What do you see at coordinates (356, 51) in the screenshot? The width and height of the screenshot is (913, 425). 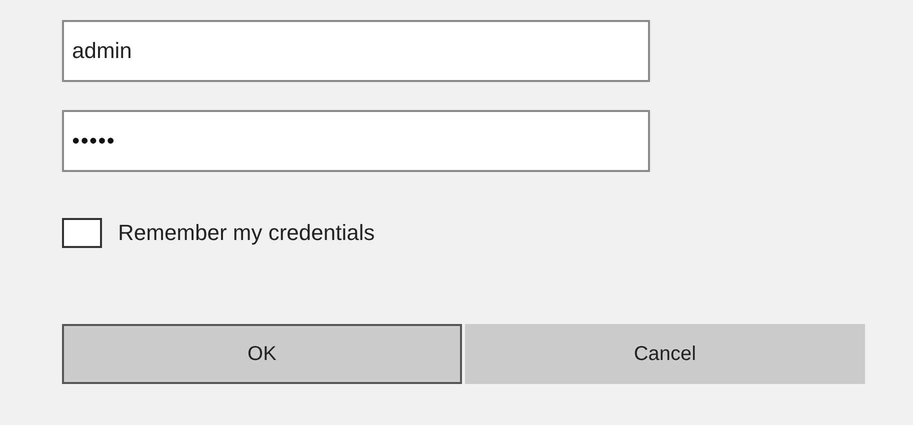 I see `username-field: admin` at bounding box center [356, 51].